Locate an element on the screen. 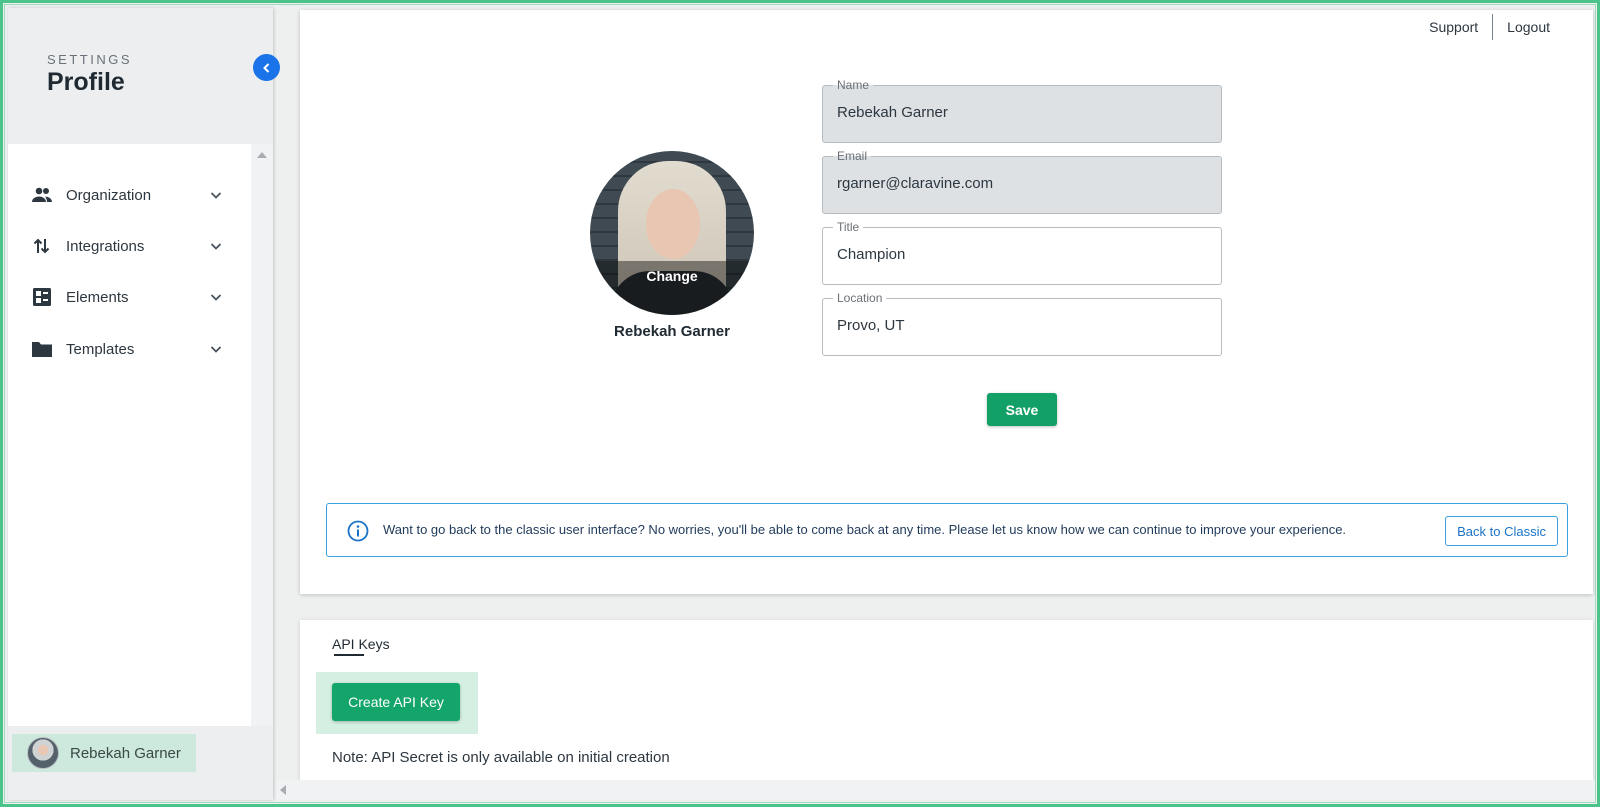  location-field: Location is located at coordinates (1022, 323).